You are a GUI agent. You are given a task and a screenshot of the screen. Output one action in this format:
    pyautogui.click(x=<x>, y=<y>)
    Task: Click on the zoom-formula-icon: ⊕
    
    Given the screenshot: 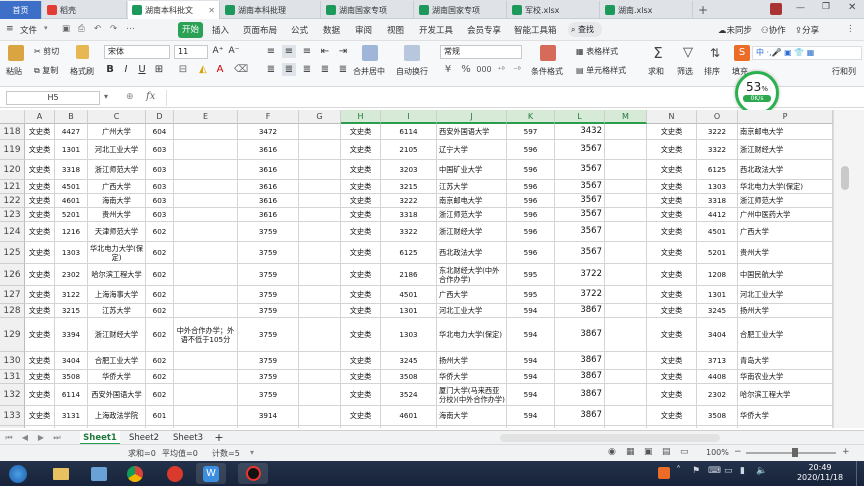 What is the action you would take?
    pyautogui.click(x=130, y=97)
    